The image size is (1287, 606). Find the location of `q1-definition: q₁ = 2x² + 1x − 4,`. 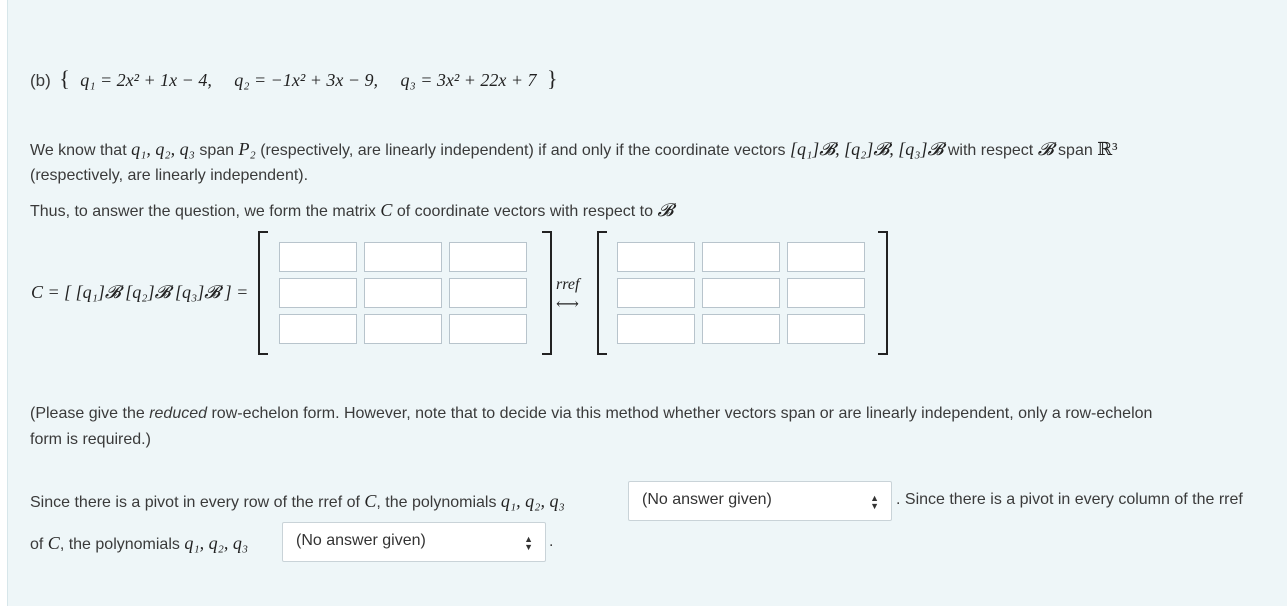

q1-definition: q₁ = 2x² + 1x − 4, is located at coordinates (146, 80).